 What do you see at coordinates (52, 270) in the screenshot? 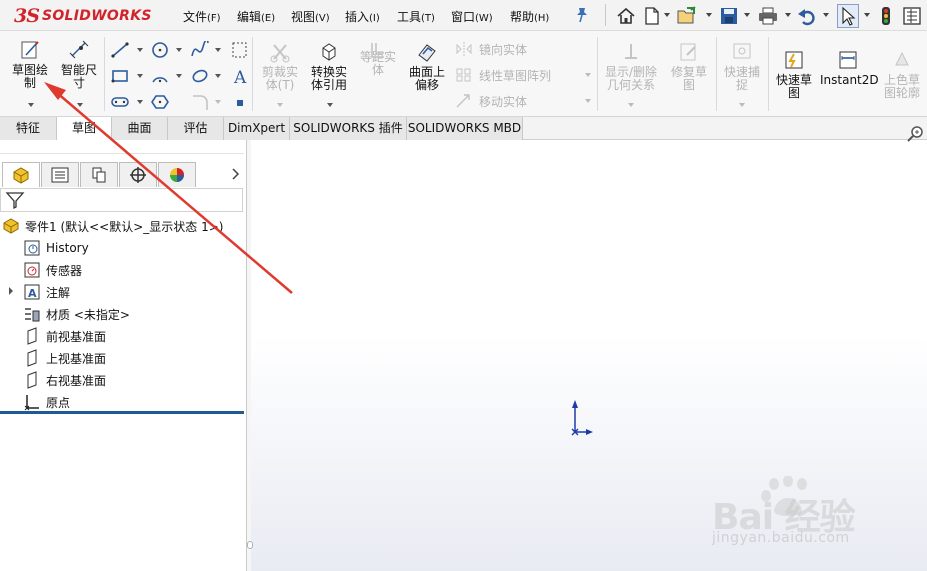
I see `tree-item-sensors: 传感器` at bounding box center [52, 270].